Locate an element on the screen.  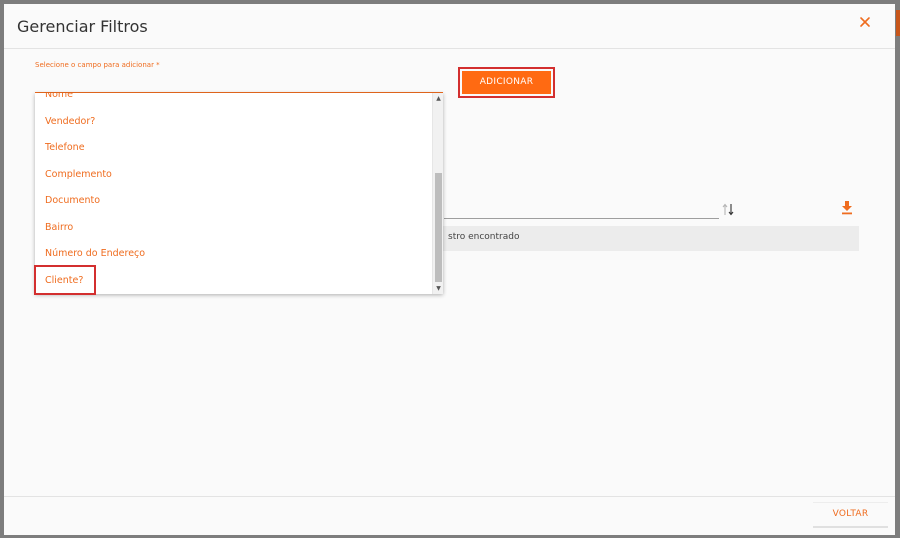
scrollbar-thumb is located at coordinates (438, 227).